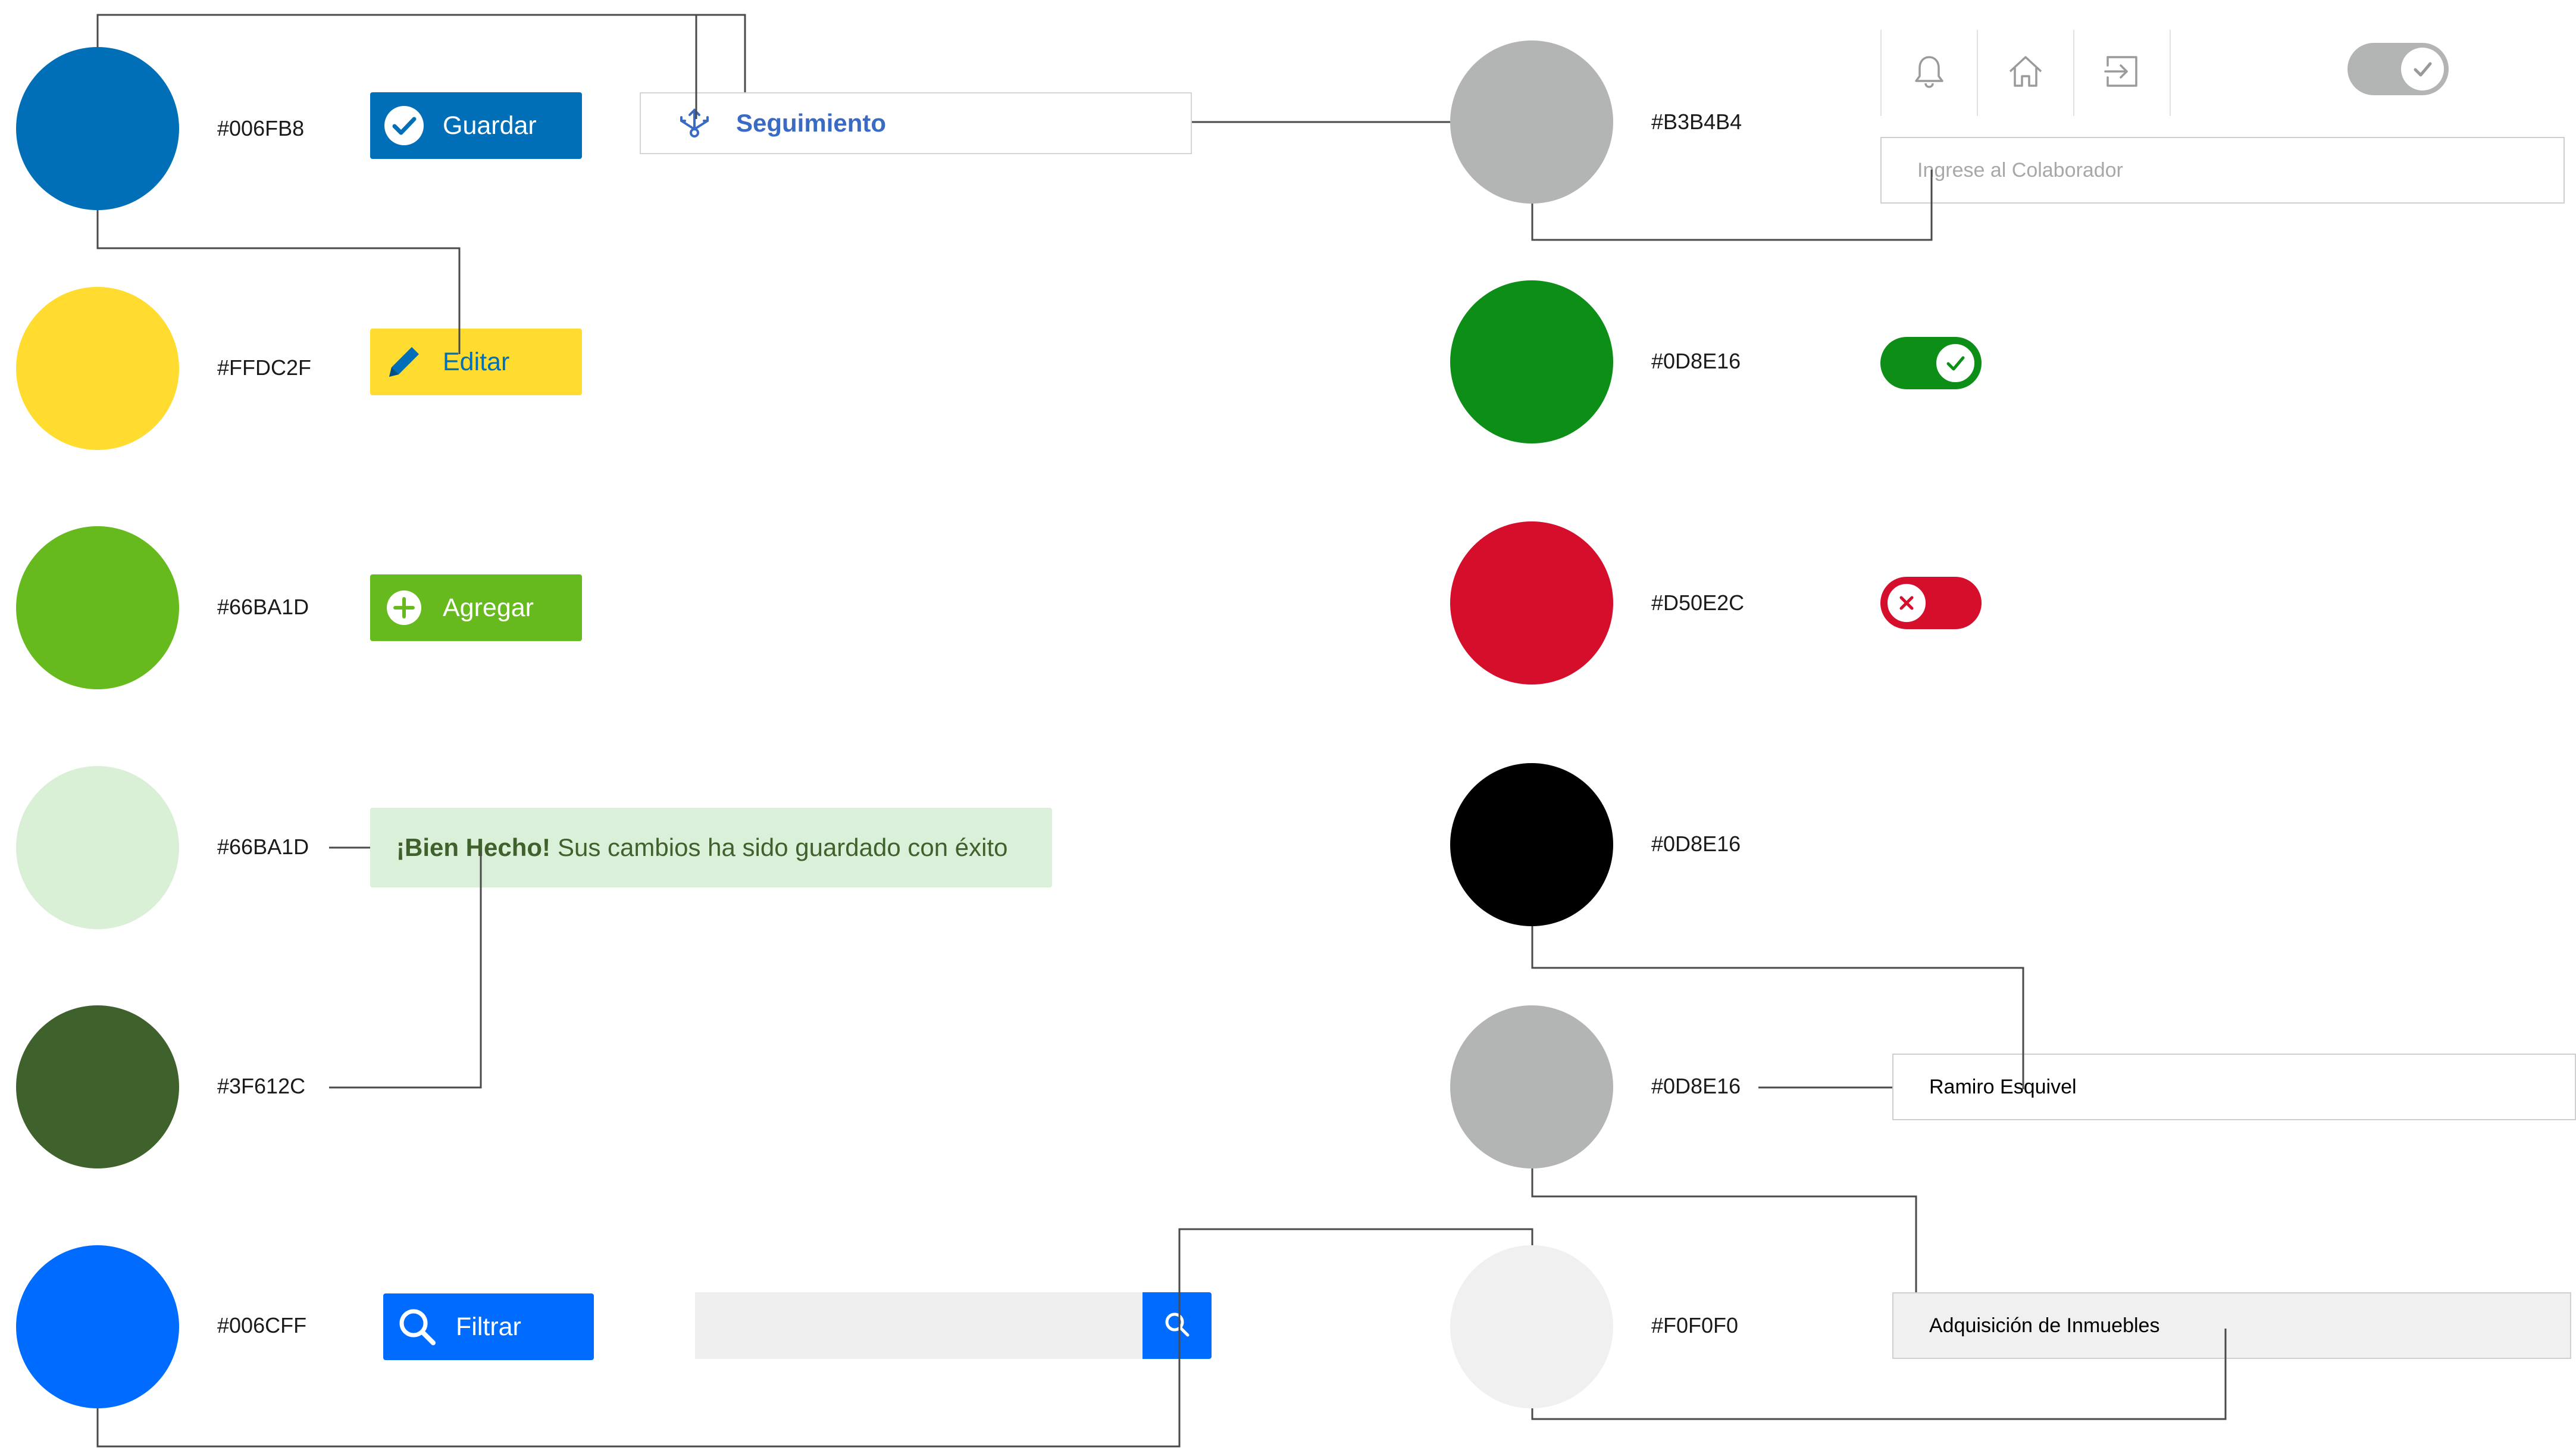  I want to click on color-swatch-black, so click(1531, 844).